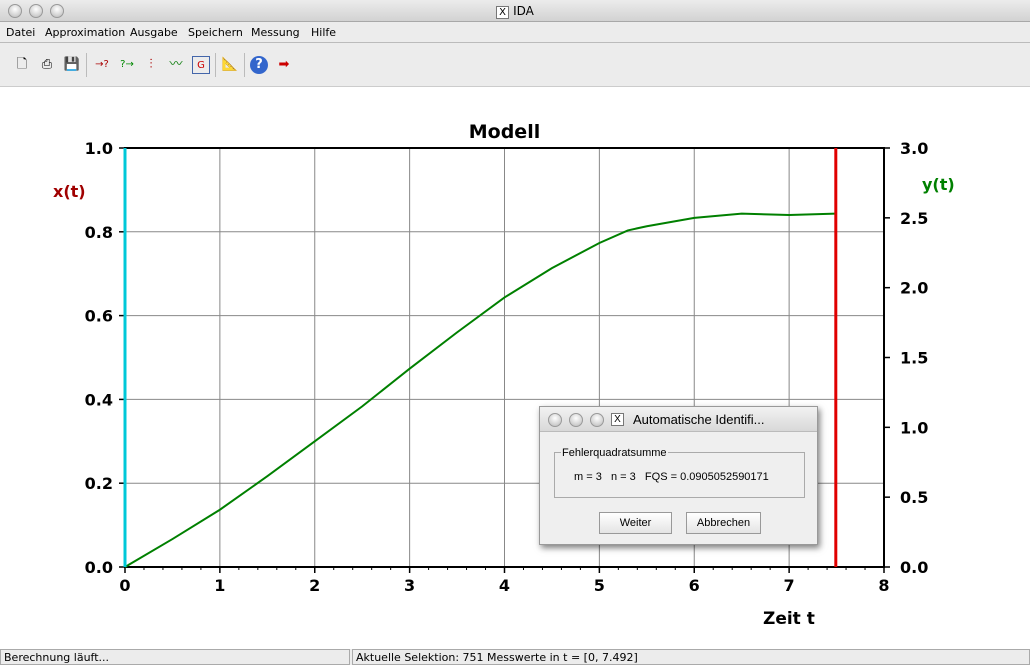 This screenshot has width=1030, height=665. What do you see at coordinates (127, 65) in the screenshot?
I see `export-icon: ?→` at bounding box center [127, 65].